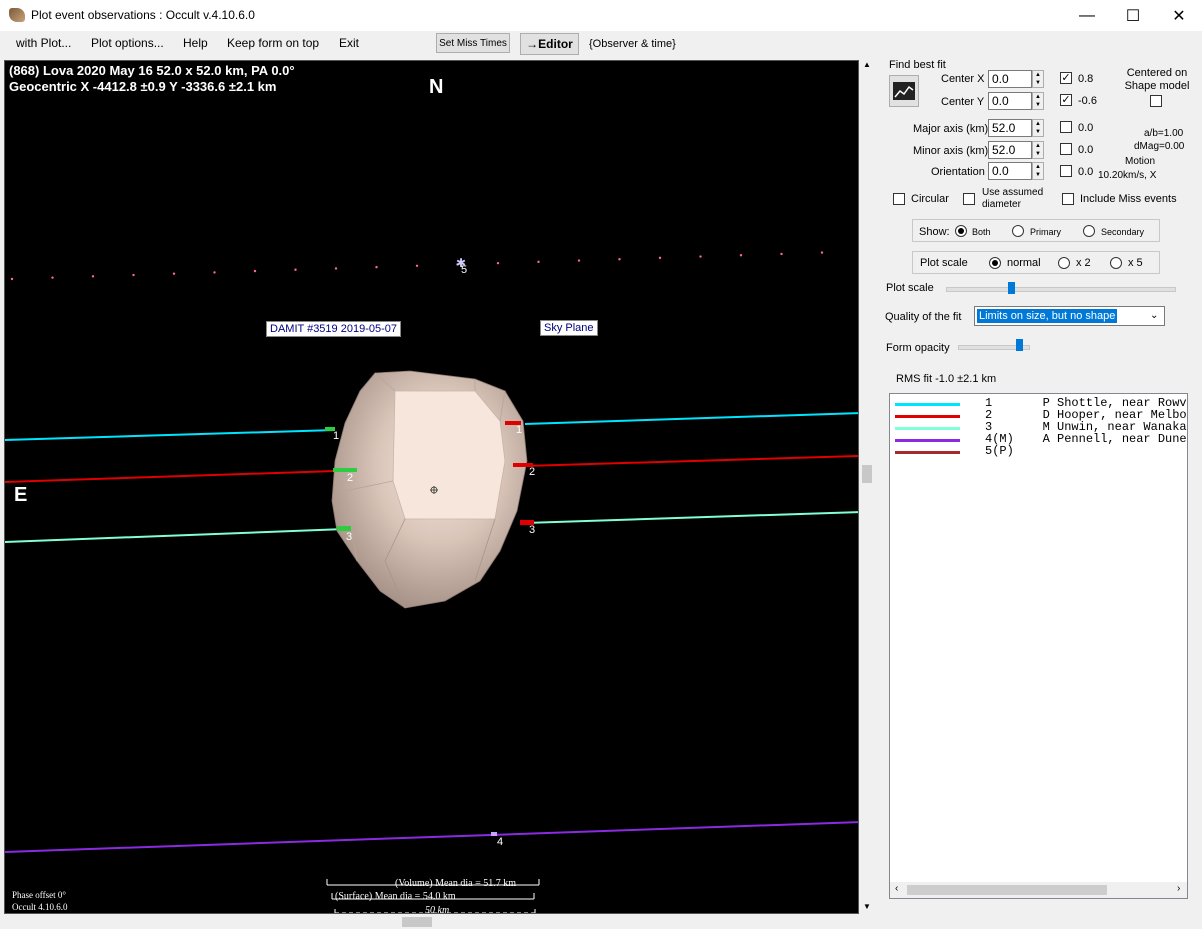 Image resolution: width=1202 pixels, height=929 pixels. I want to click on chord-1-right, so click(691, 418).